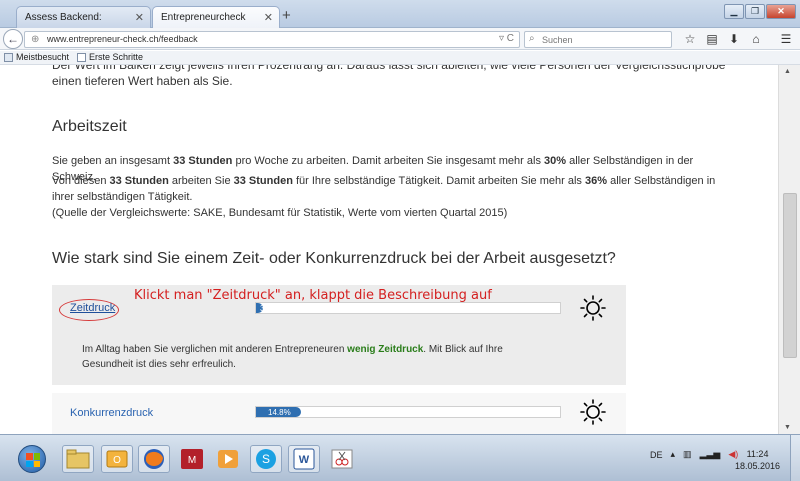 Image resolution: width=800 pixels, height=481 pixels. I want to click on konkurrenzdruck-toggle-link: Konkurrenzdruck, so click(111, 413).